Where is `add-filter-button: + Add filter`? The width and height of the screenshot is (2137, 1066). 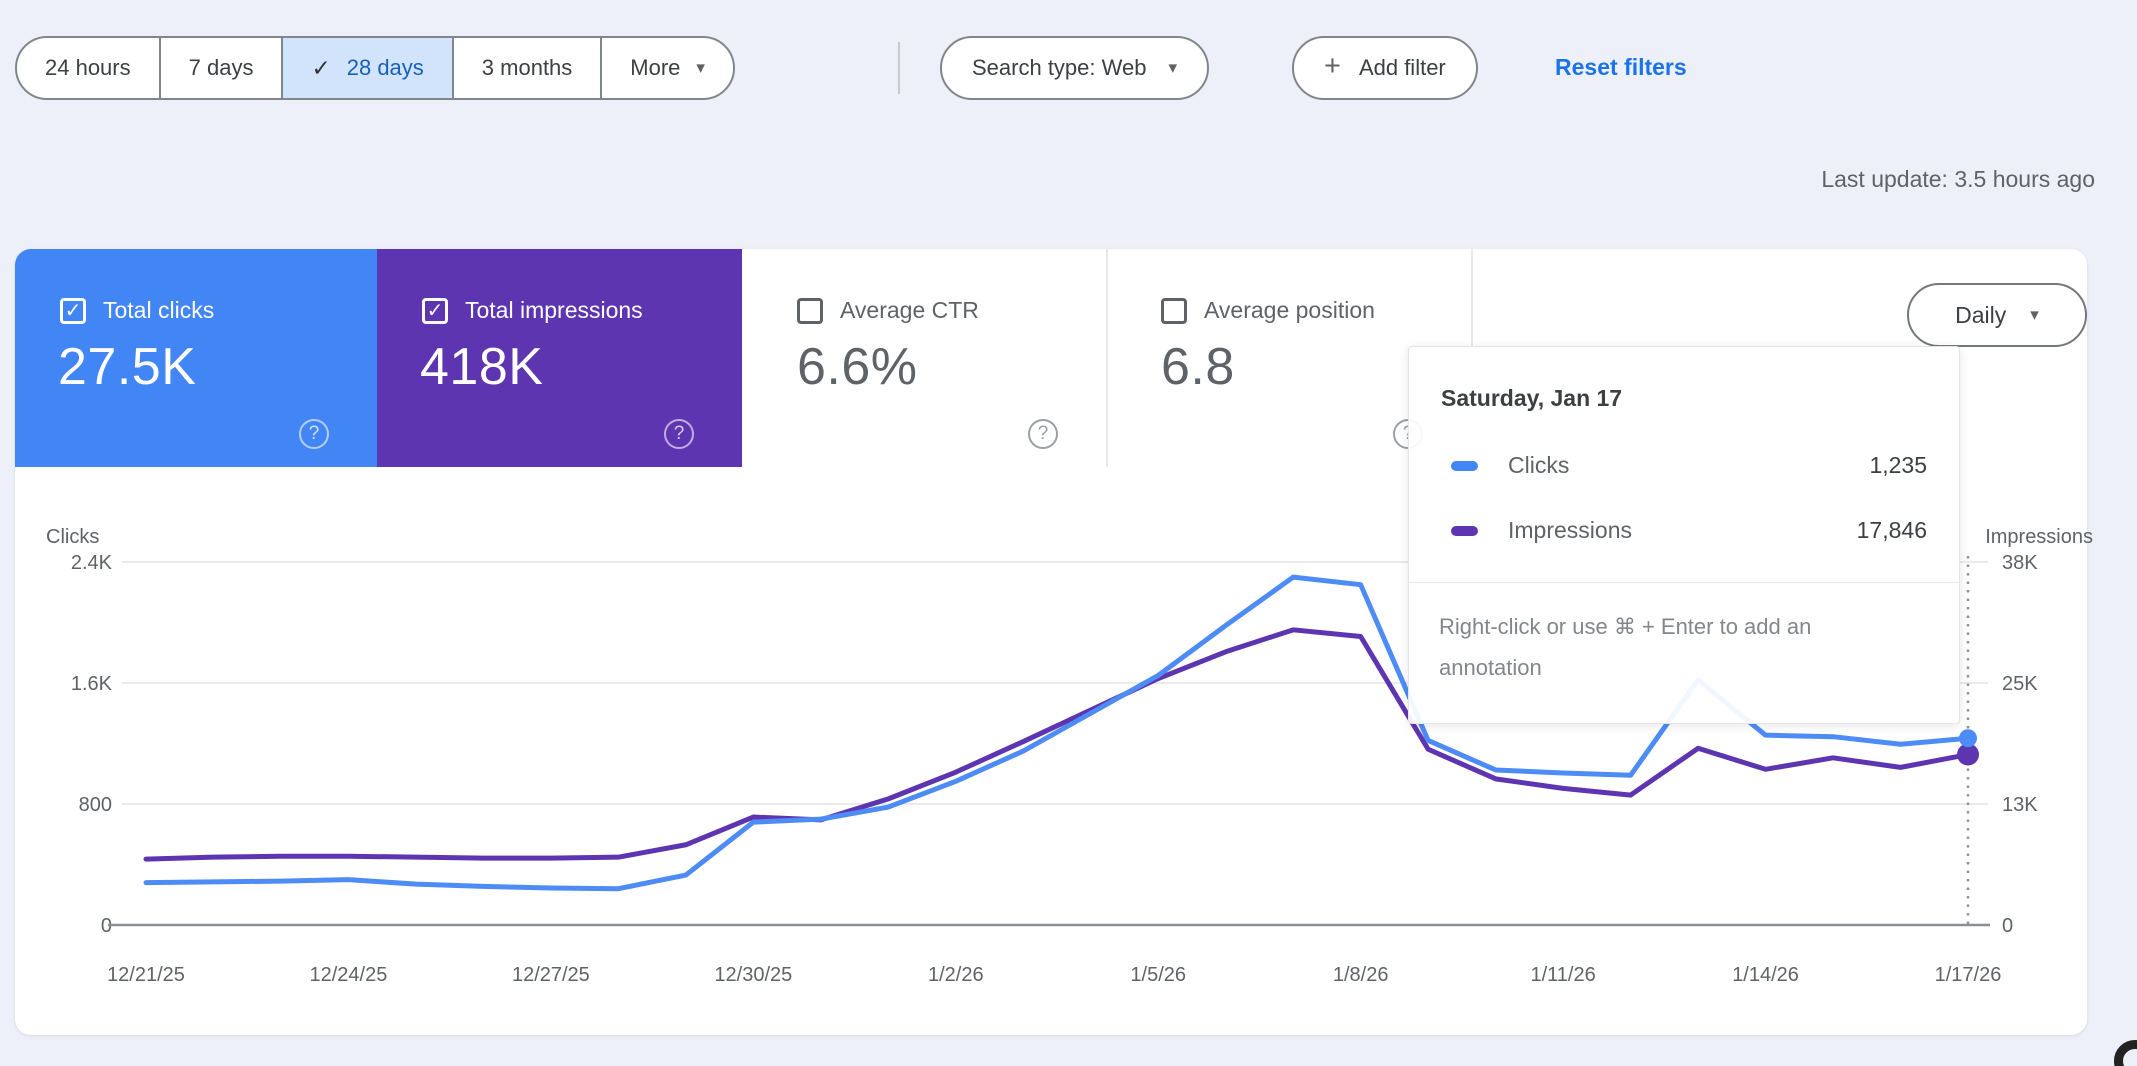 add-filter-button: + Add filter is located at coordinates (1385, 68).